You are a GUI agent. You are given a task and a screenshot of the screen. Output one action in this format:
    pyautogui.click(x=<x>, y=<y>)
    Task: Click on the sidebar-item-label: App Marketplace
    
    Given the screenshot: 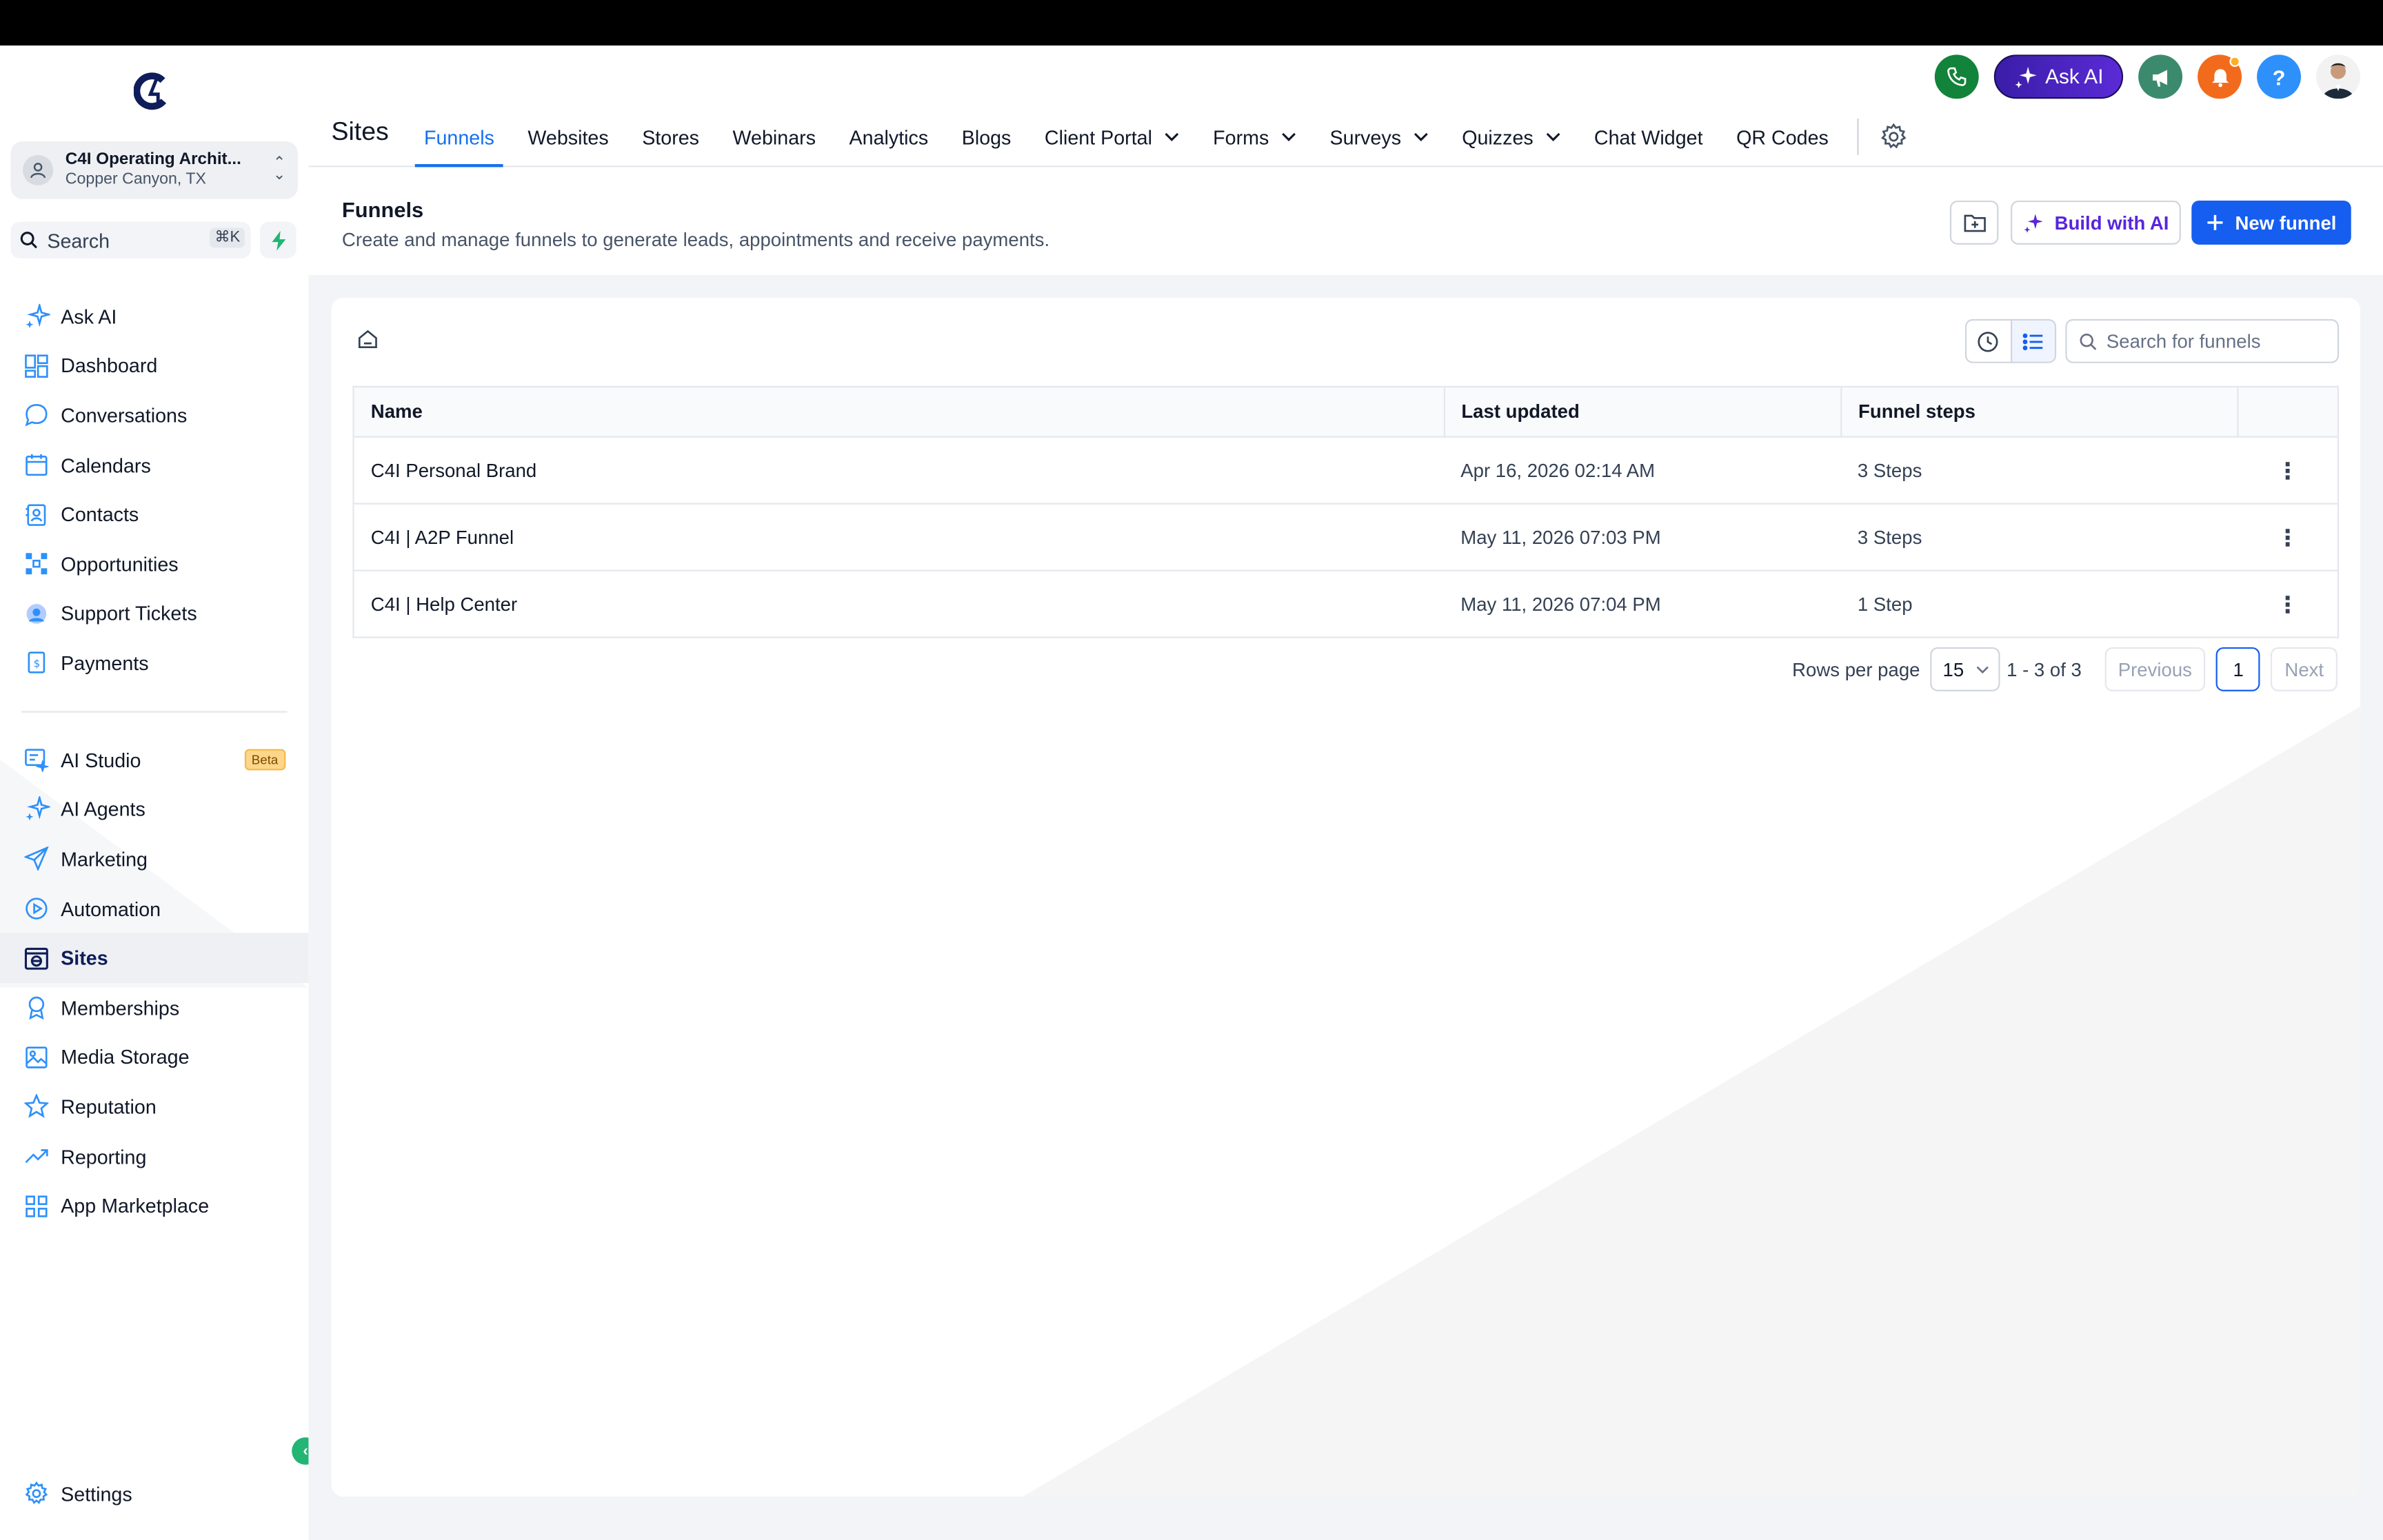 What is the action you would take?
    pyautogui.click(x=135, y=1206)
    